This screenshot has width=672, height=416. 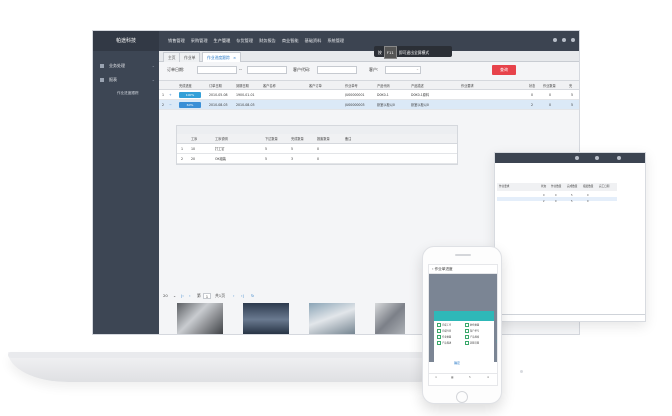 I want to click on phone-home-button, so click(x=462, y=397).